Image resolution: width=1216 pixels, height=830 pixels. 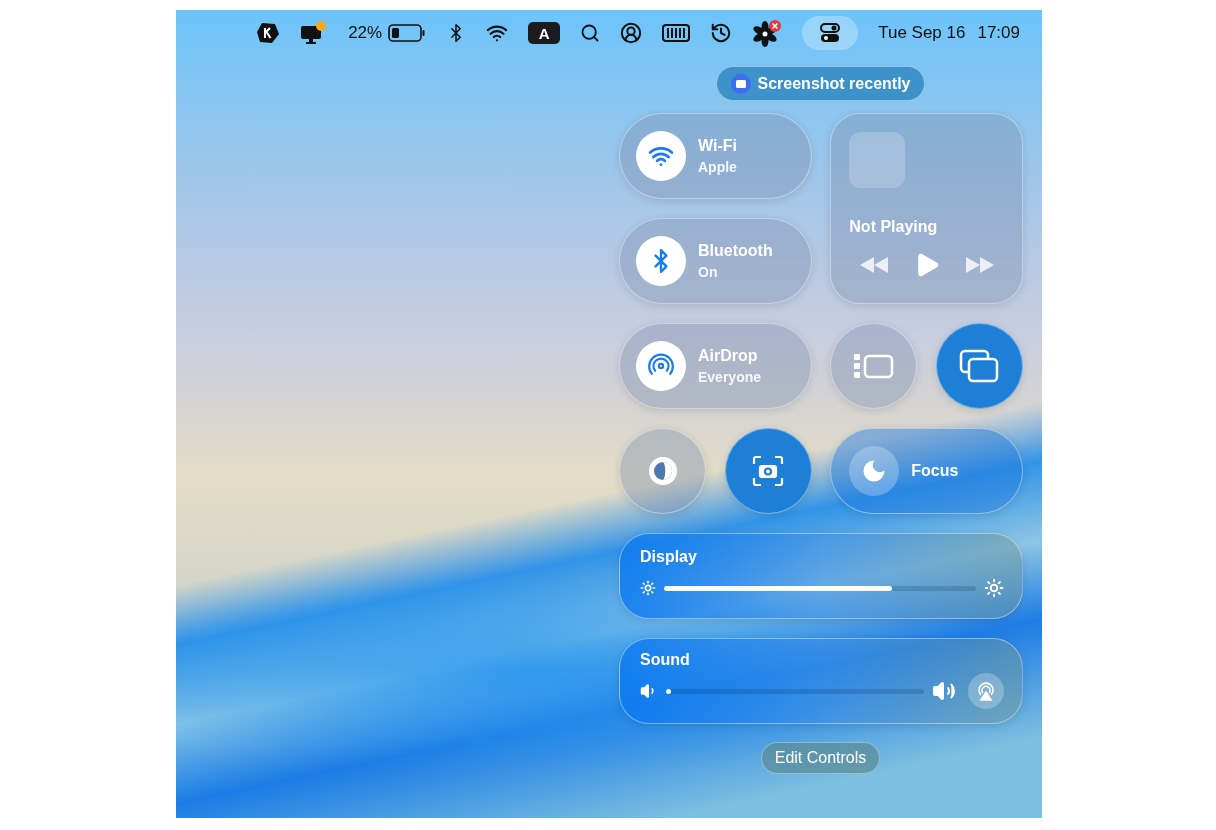 What do you see at coordinates (544, 33) in the screenshot?
I see `input-source-key: A` at bounding box center [544, 33].